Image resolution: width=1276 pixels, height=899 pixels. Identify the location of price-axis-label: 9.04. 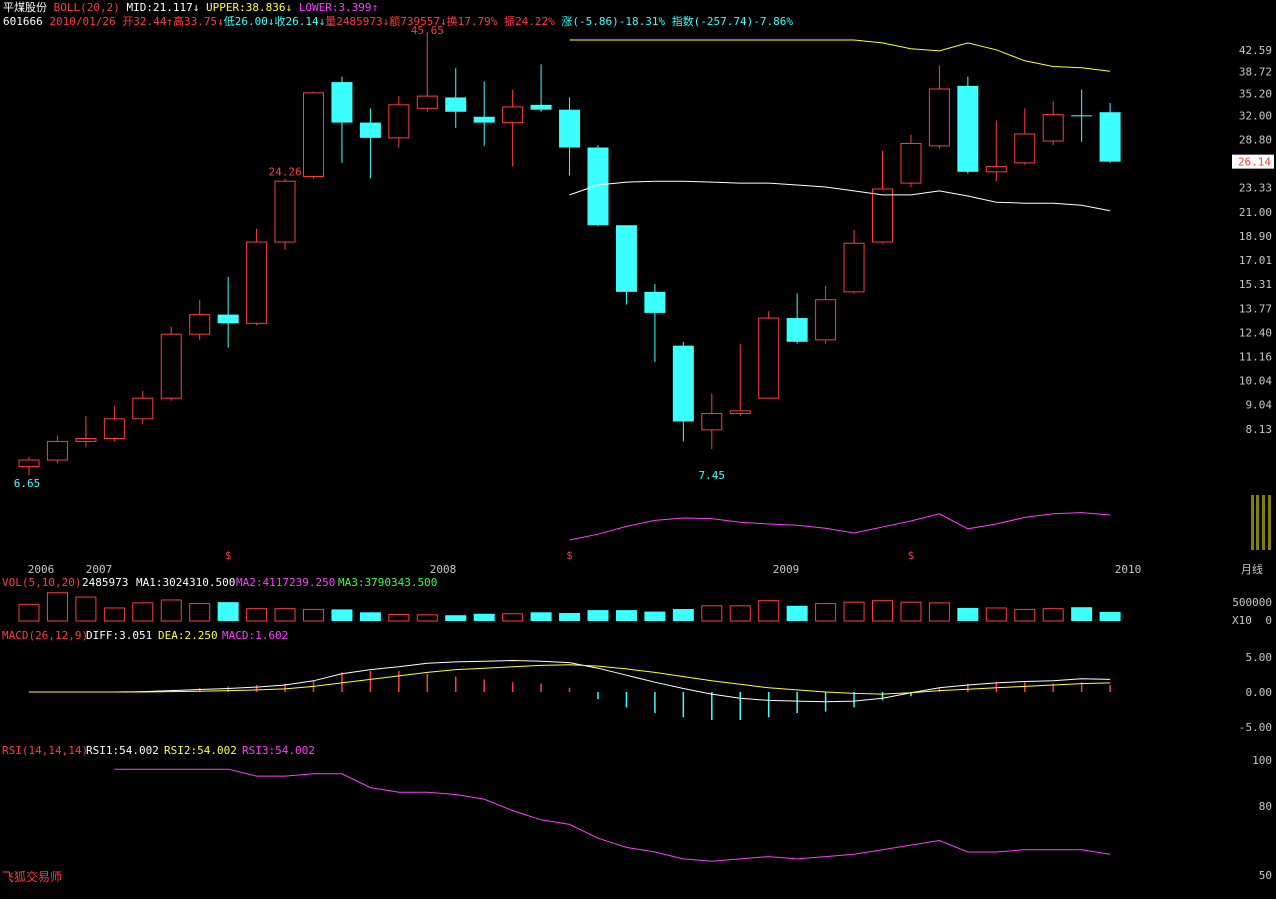
(1259, 405).